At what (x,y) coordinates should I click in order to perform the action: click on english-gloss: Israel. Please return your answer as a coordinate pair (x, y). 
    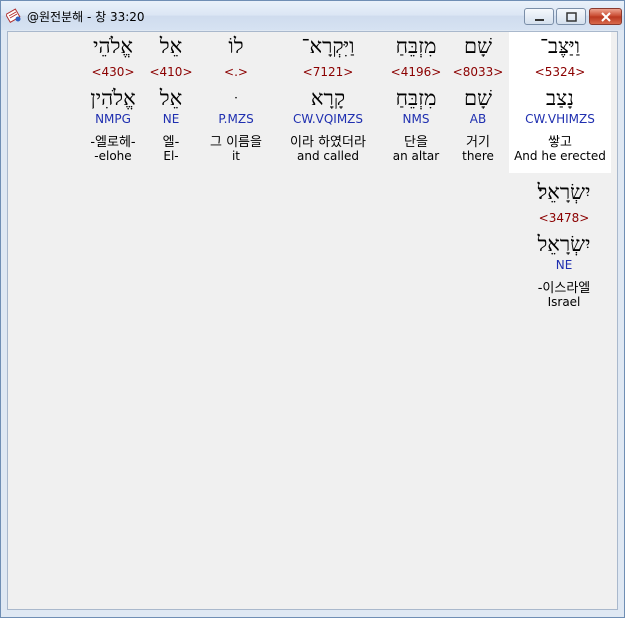
    Looking at the image, I should click on (564, 302).